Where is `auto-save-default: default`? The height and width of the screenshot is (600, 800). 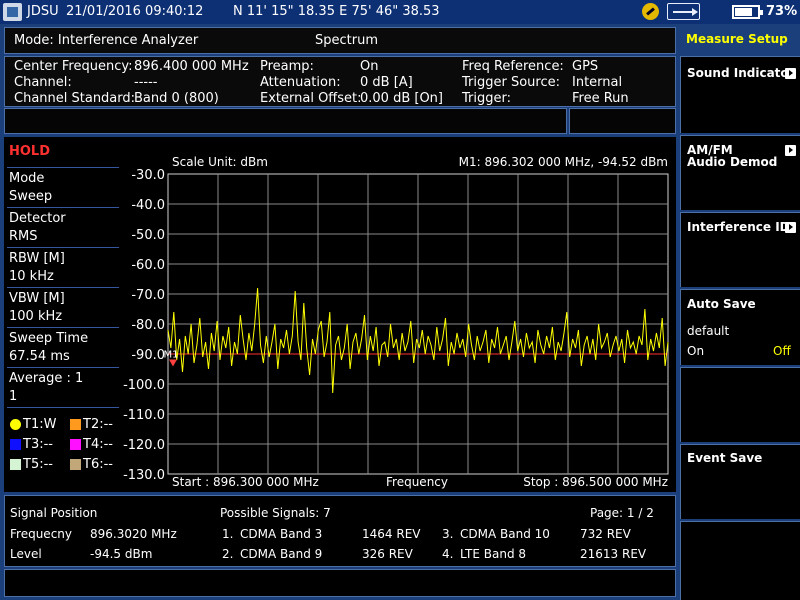 auto-save-default: default is located at coordinates (708, 331).